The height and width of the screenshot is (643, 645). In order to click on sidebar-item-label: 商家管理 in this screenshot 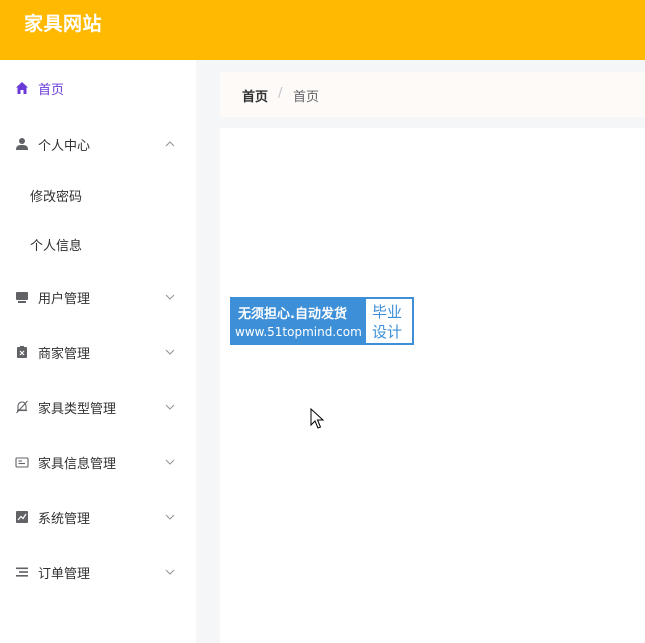, I will do `click(64, 354)`.